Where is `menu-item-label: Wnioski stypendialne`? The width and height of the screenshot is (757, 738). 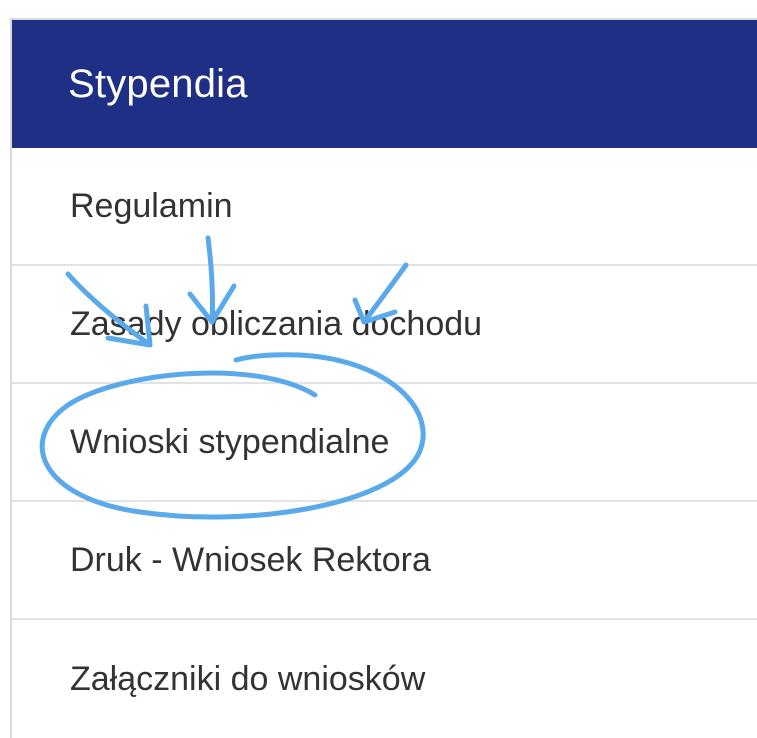
menu-item-label: Wnioski stypendialne is located at coordinates (230, 441).